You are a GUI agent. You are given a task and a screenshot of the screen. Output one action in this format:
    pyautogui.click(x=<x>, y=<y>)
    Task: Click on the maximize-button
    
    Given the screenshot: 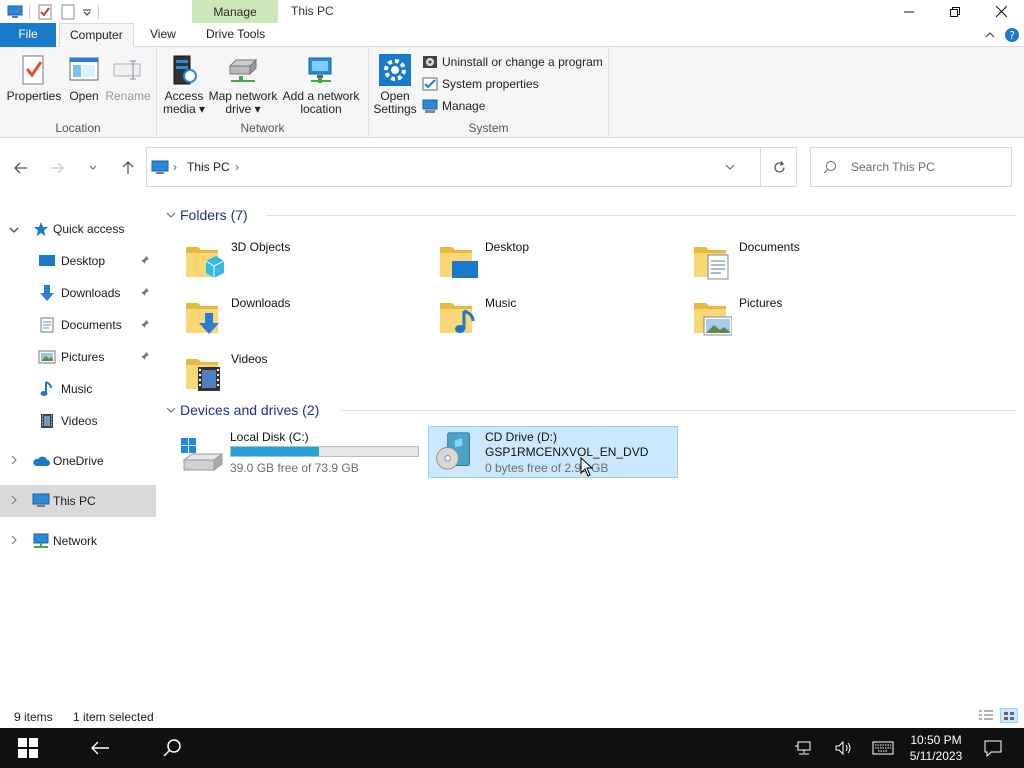 What is the action you would take?
    pyautogui.click(x=955, y=11)
    